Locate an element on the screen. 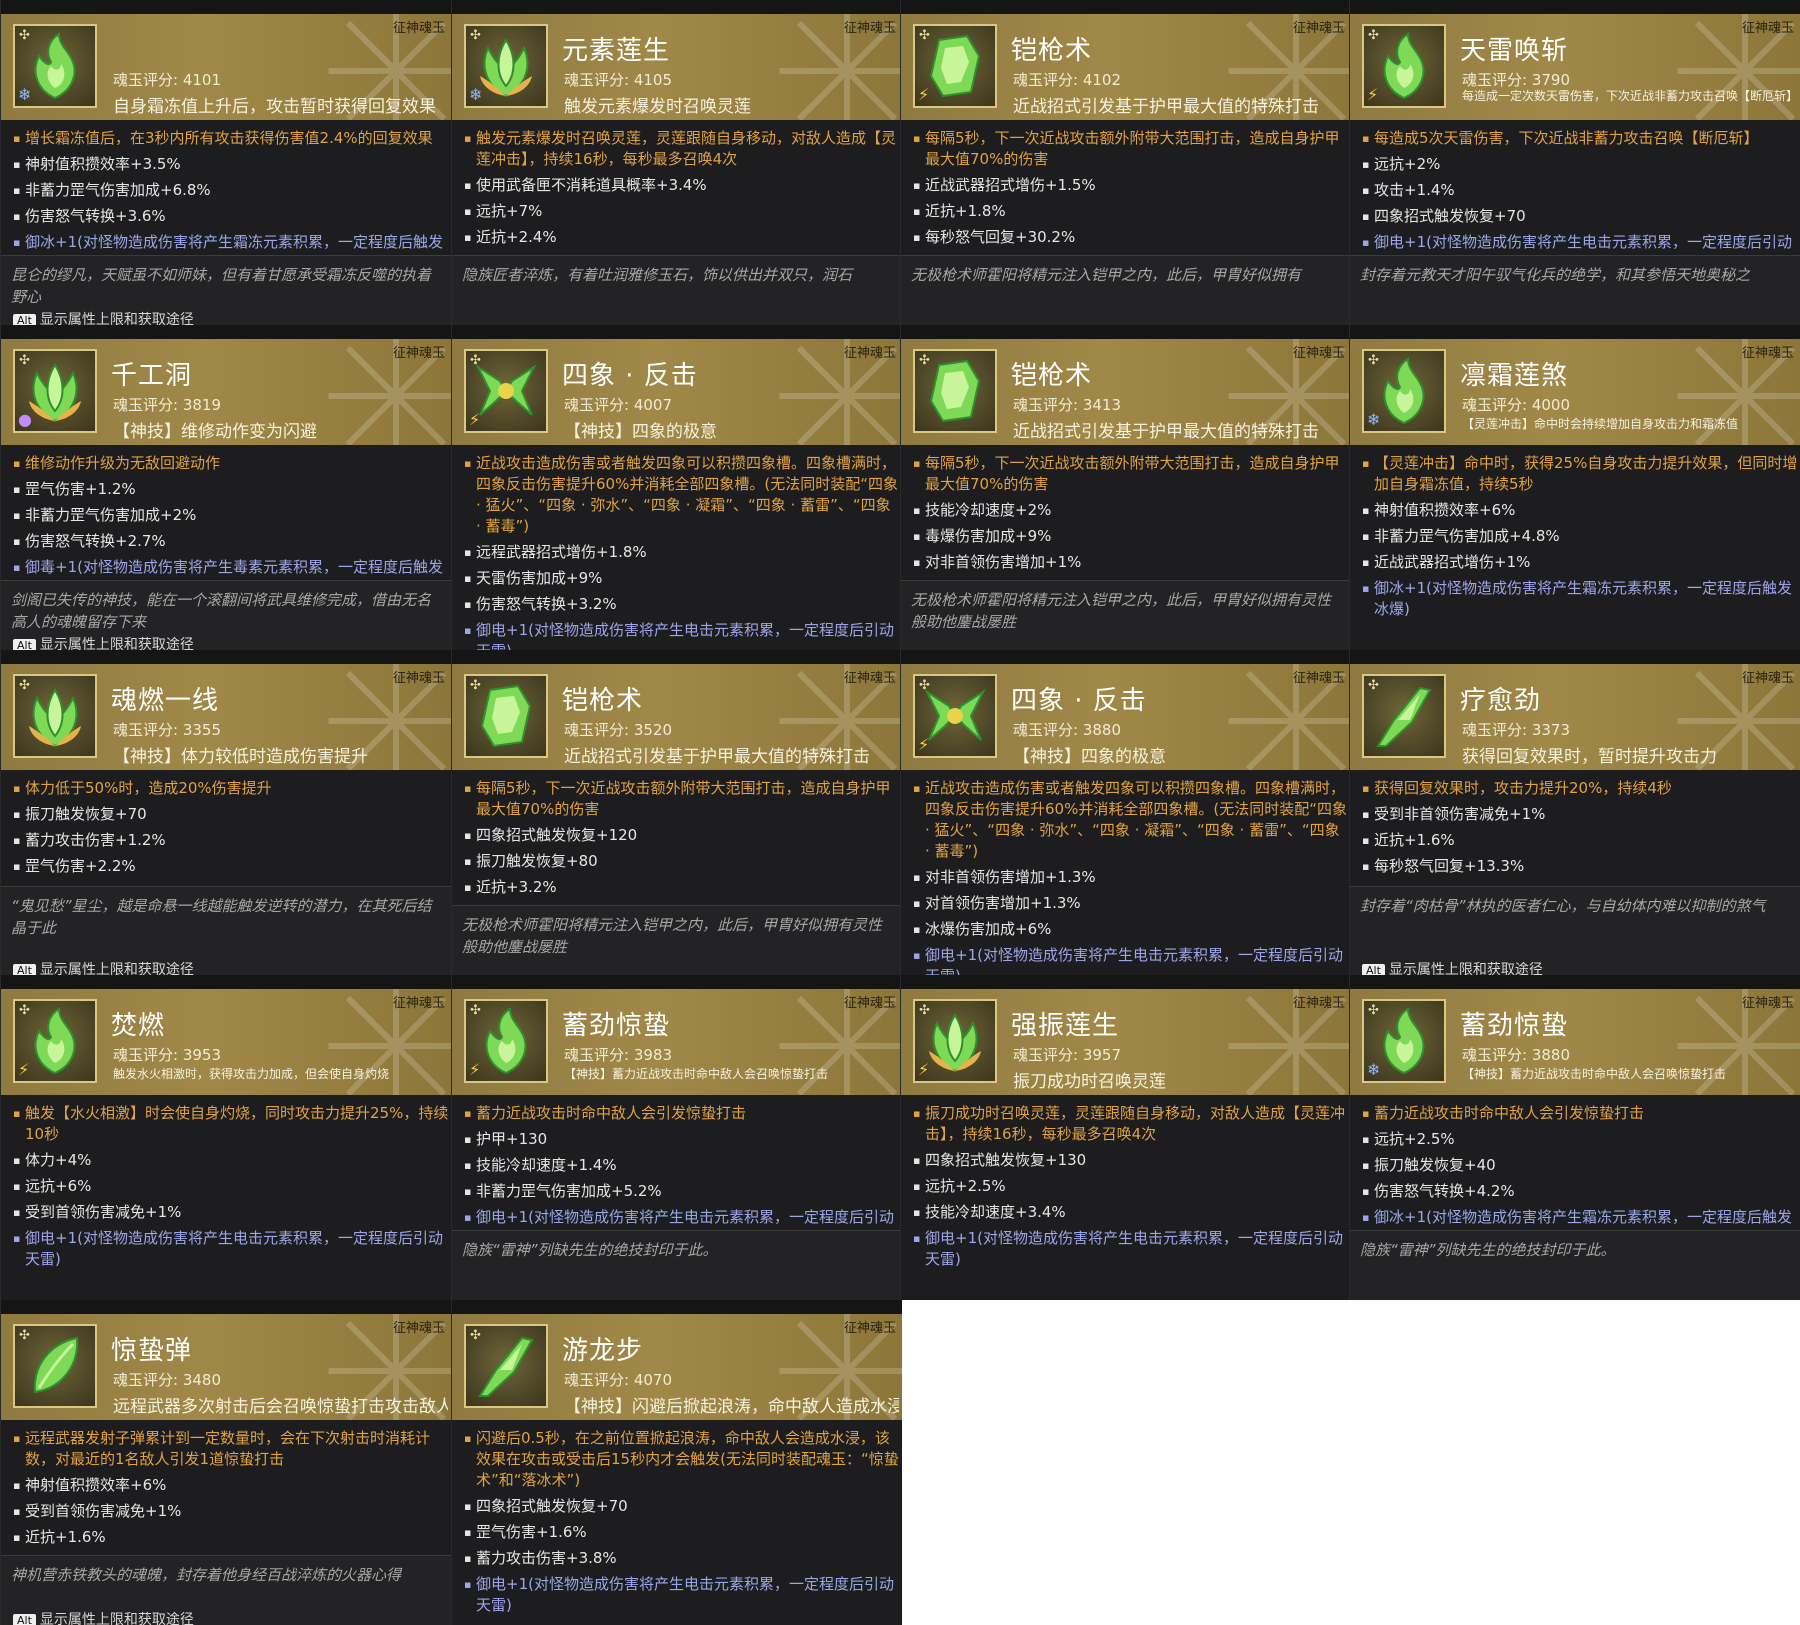 The image size is (1800, 1625). stat-line: 蓄力攻击伤害+3.8% is located at coordinates (682, 1558).